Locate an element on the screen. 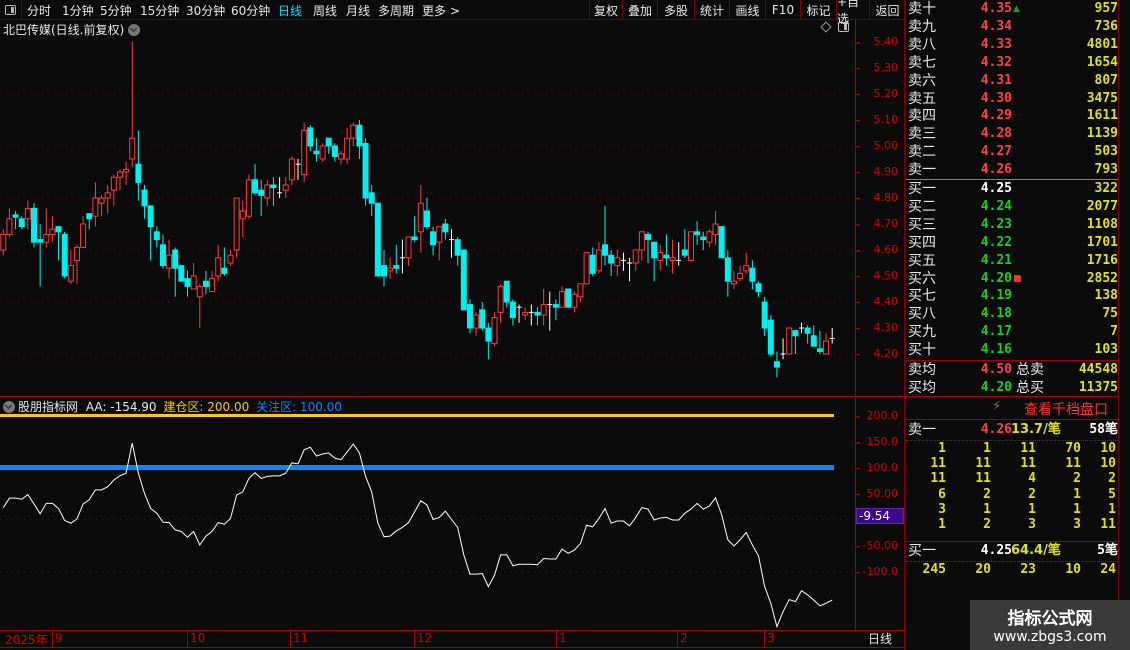 Image resolution: width=1130 pixels, height=650 pixels. tab-period-8: 月线 is located at coordinates (358, 10).